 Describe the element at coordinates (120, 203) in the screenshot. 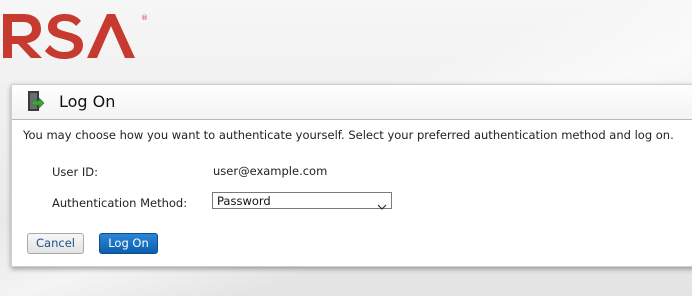

I see `auth-method-label: Authentication Method:` at that location.